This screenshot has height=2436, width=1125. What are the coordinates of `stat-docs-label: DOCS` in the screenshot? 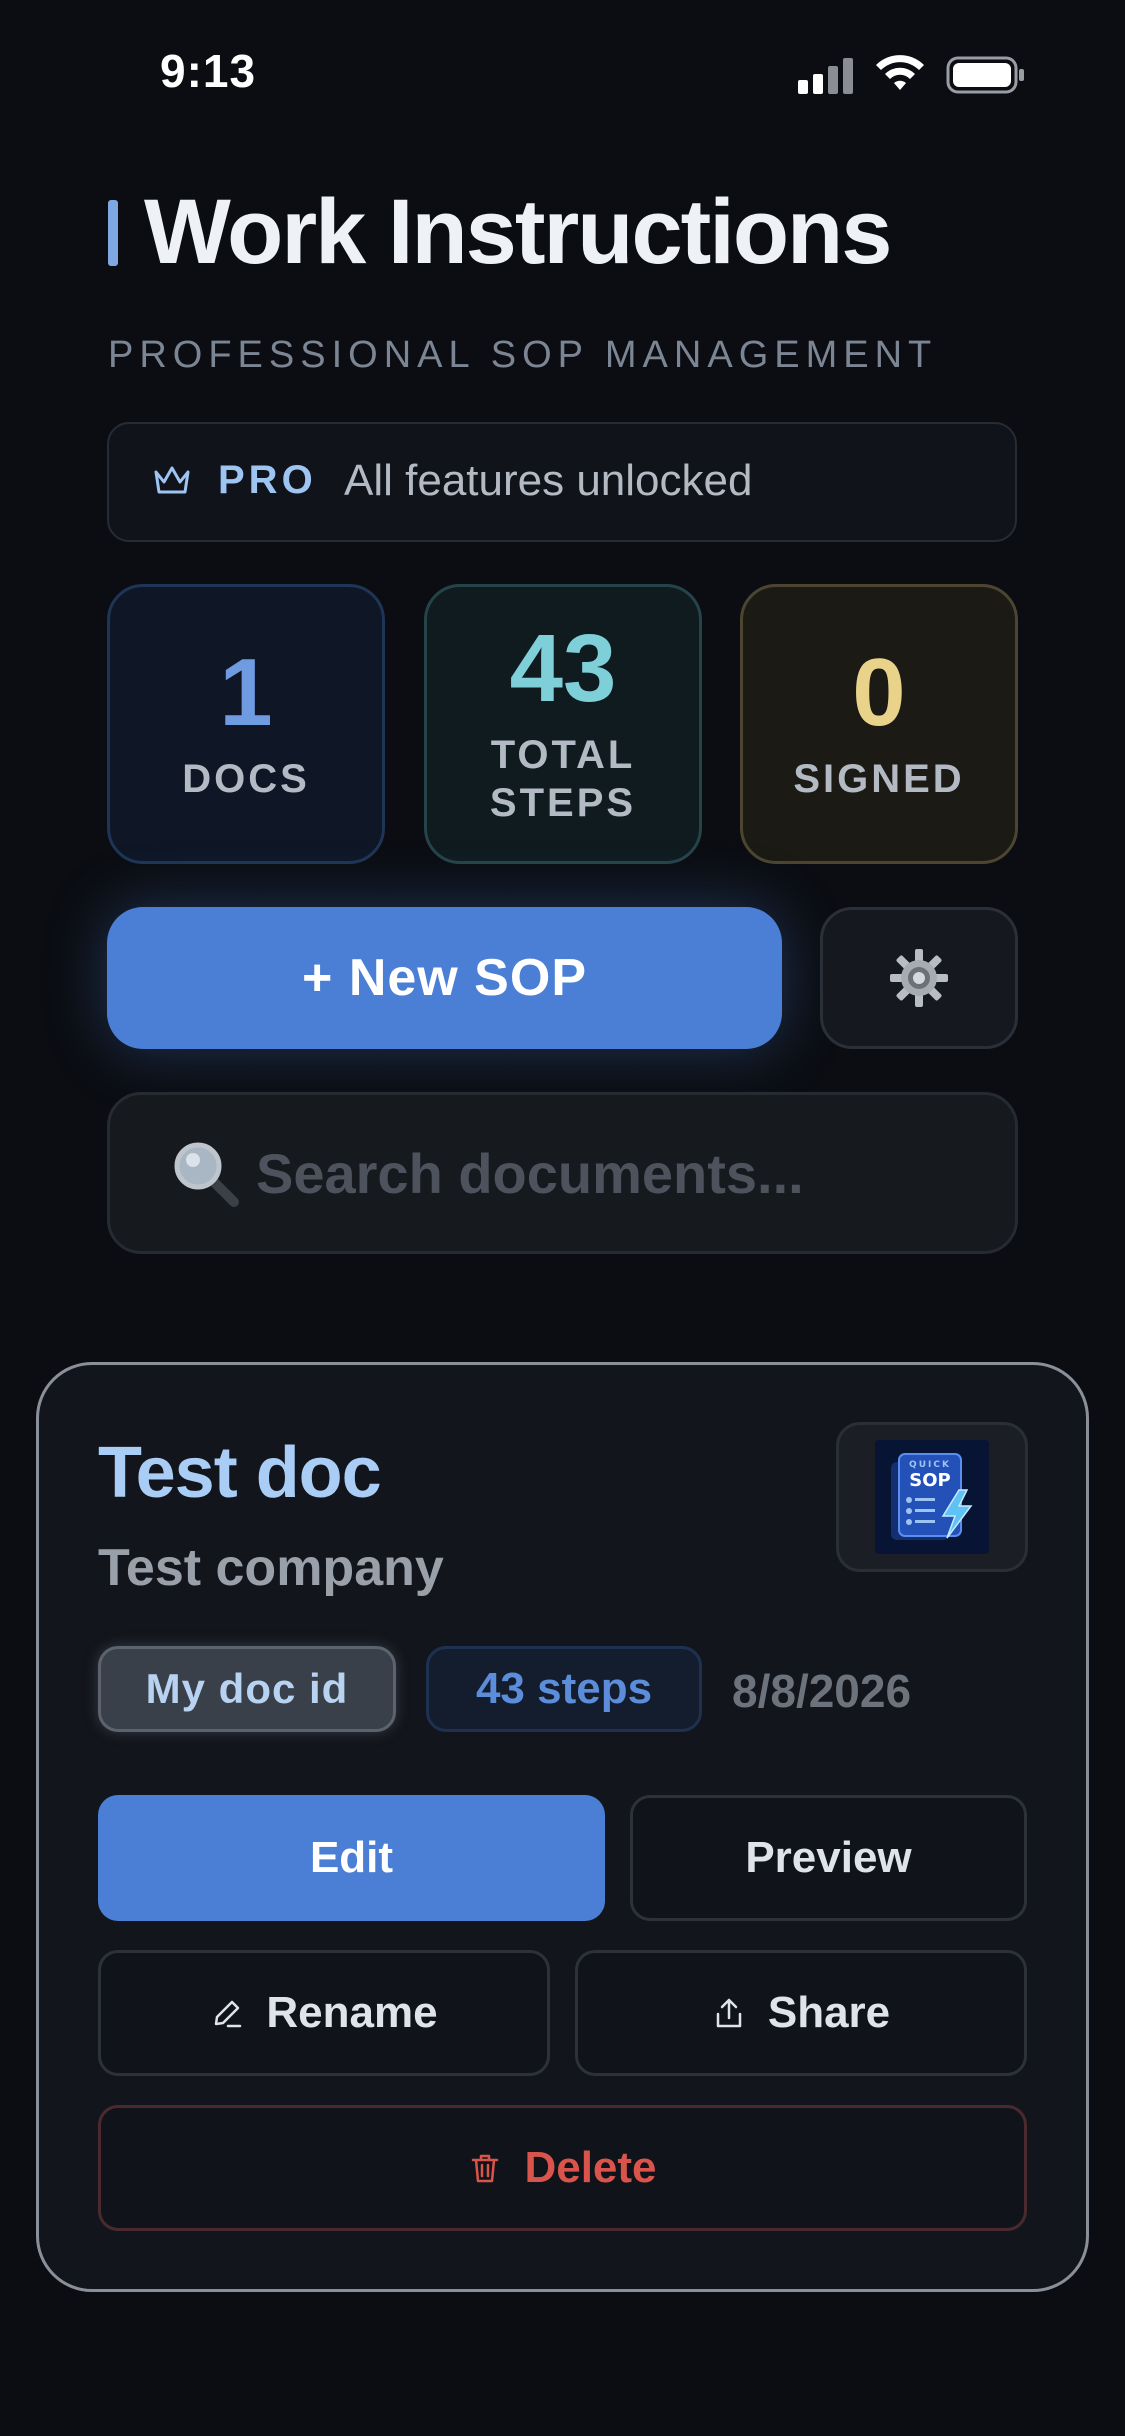 It's located at (246, 779).